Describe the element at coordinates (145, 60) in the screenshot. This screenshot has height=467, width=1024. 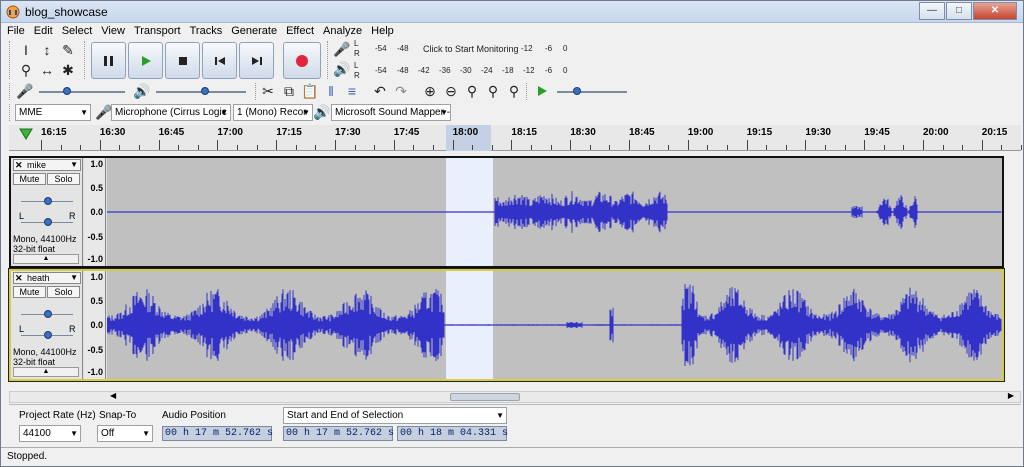
I see `play-button` at that location.